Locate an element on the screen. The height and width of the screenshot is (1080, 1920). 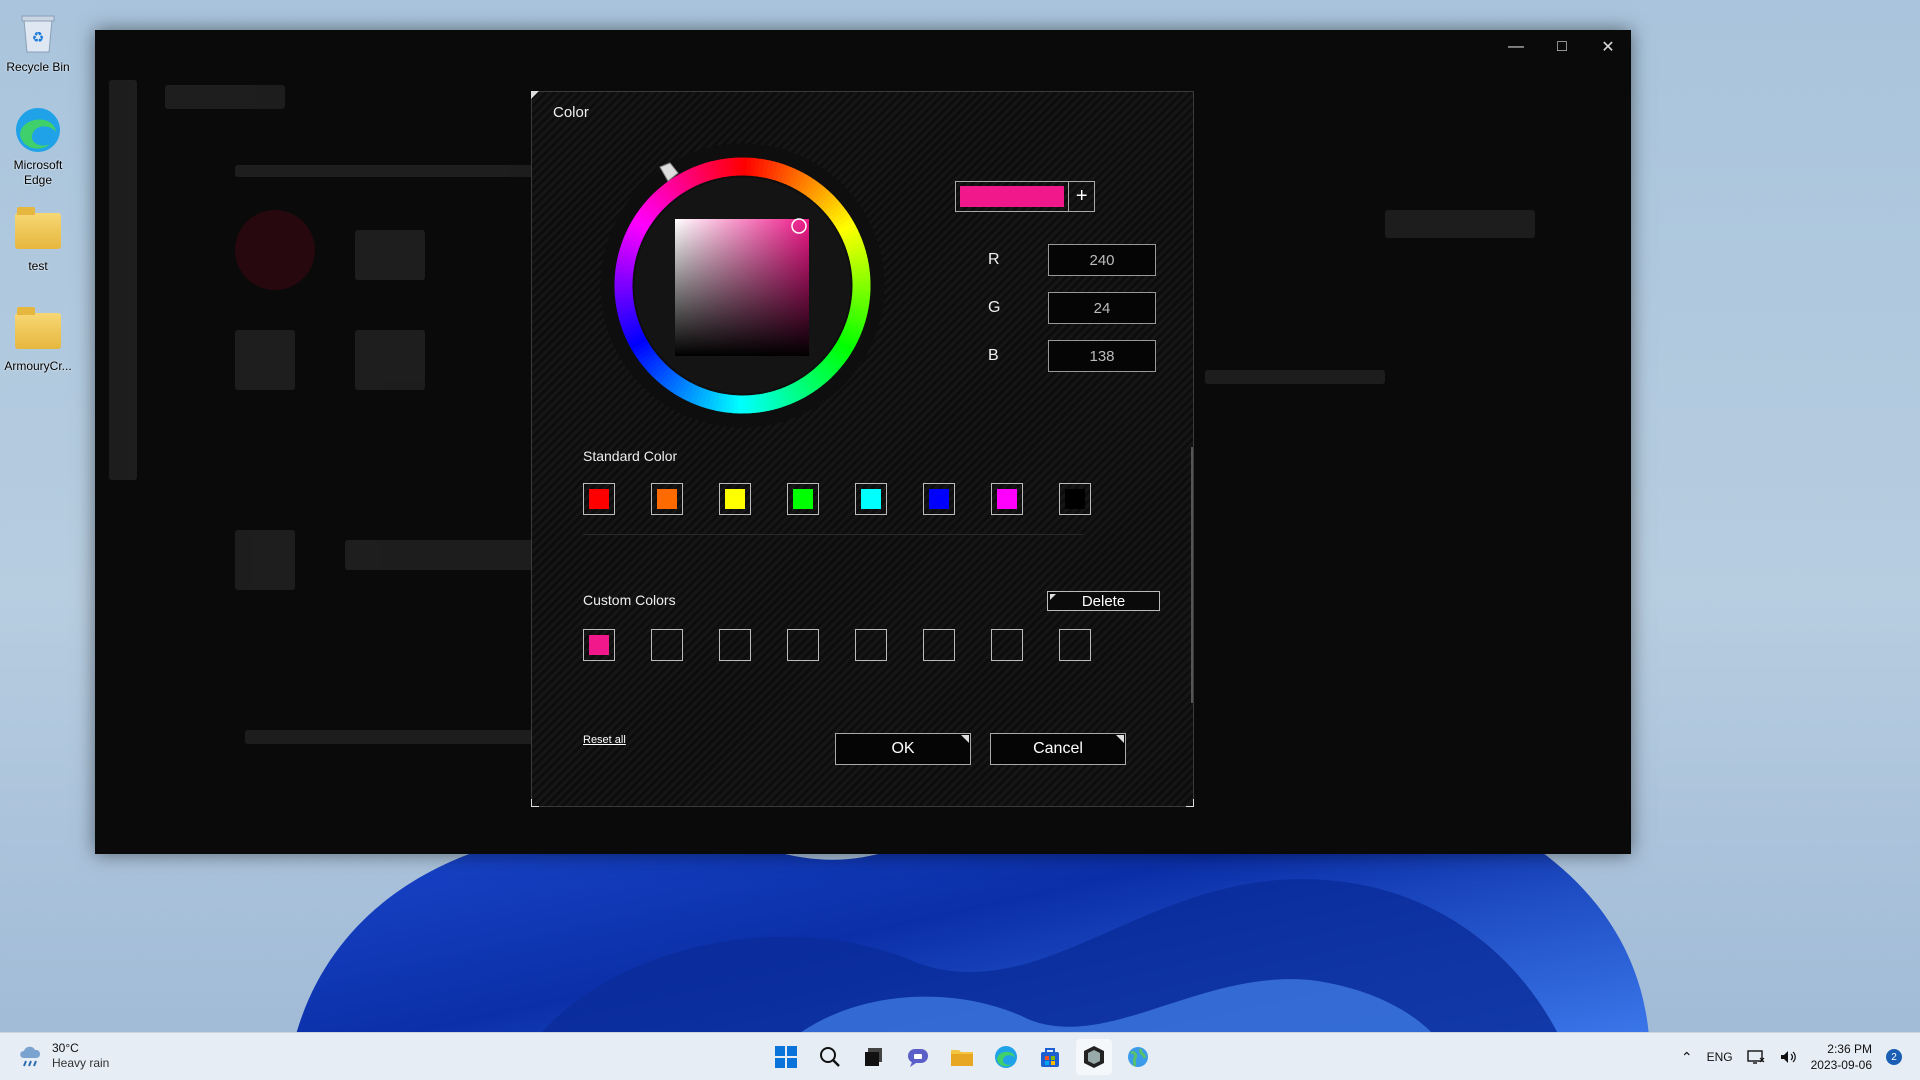
globe-icon is located at coordinates (1138, 1057).